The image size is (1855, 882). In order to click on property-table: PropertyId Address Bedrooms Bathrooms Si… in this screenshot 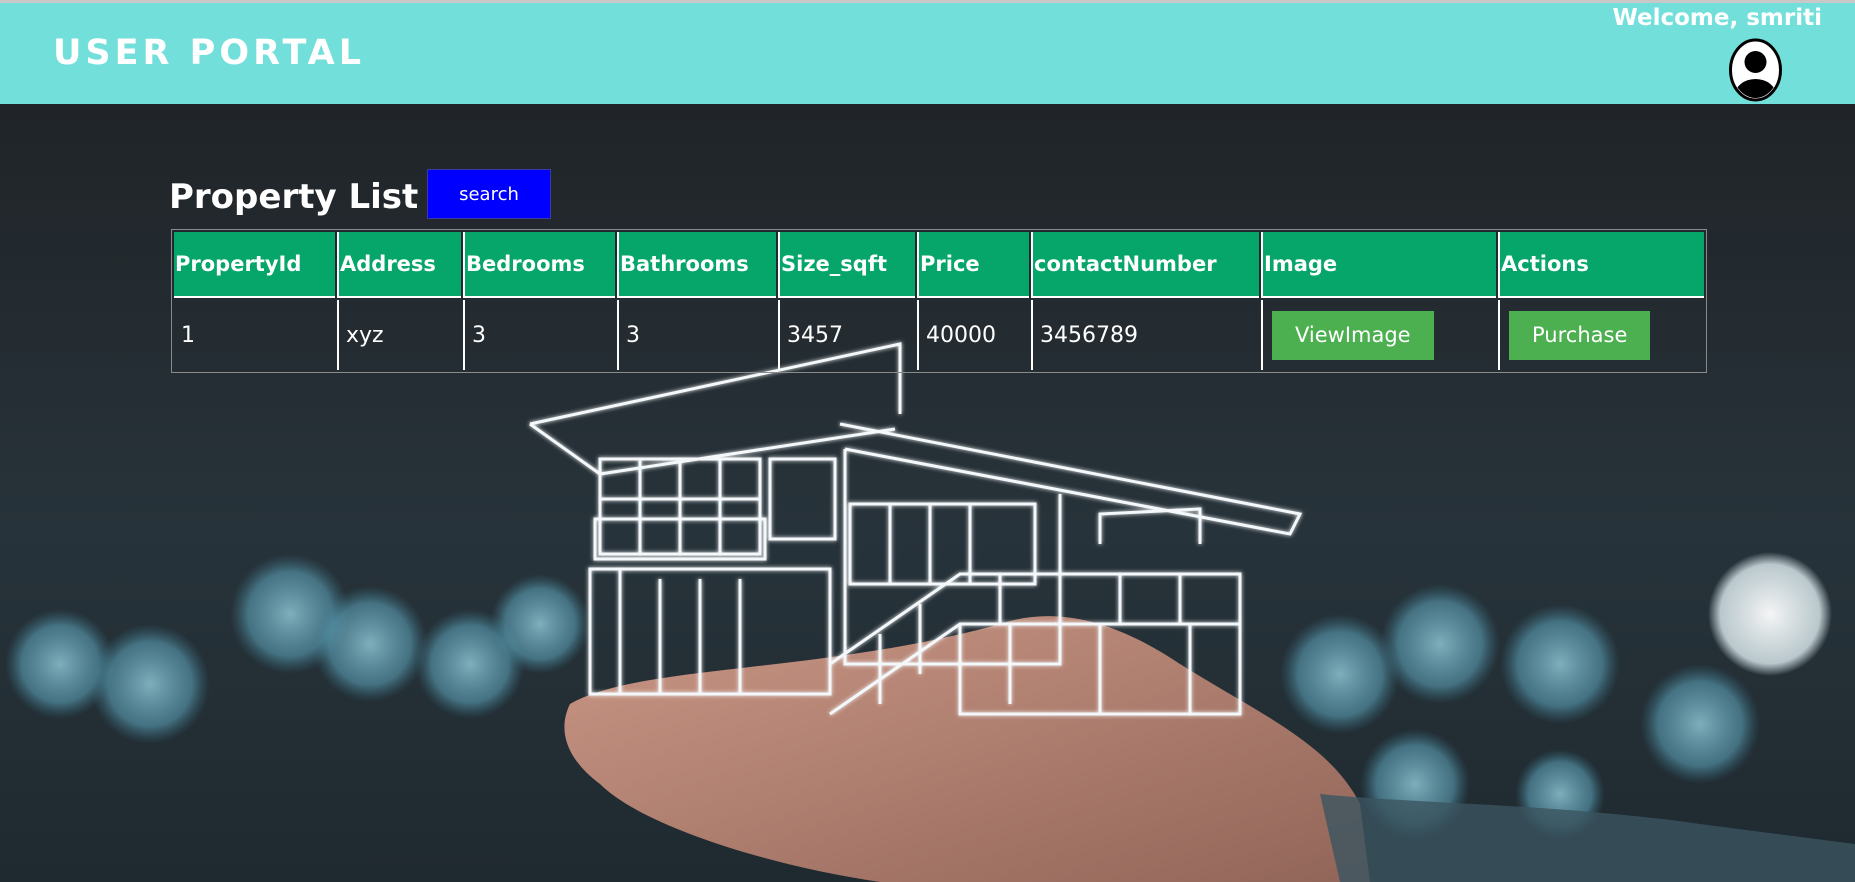, I will do `click(939, 301)`.